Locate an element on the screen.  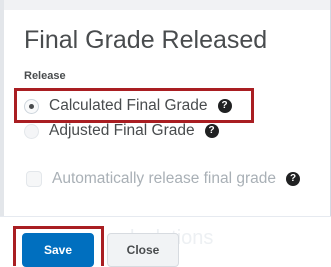
auto-release-checkbox-row: Automatically release final grade ? is located at coordinates (162, 179).